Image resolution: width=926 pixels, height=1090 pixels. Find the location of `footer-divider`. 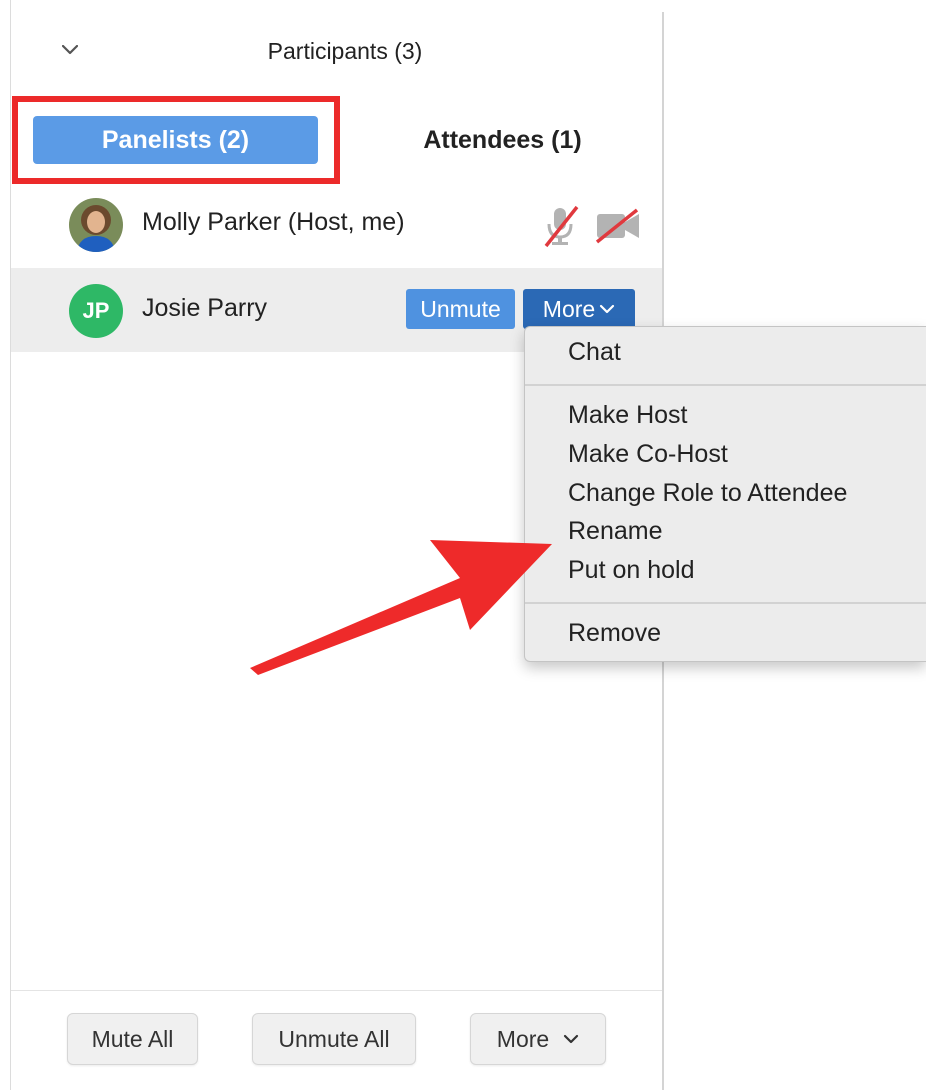

footer-divider is located at coordinates (336, 990).